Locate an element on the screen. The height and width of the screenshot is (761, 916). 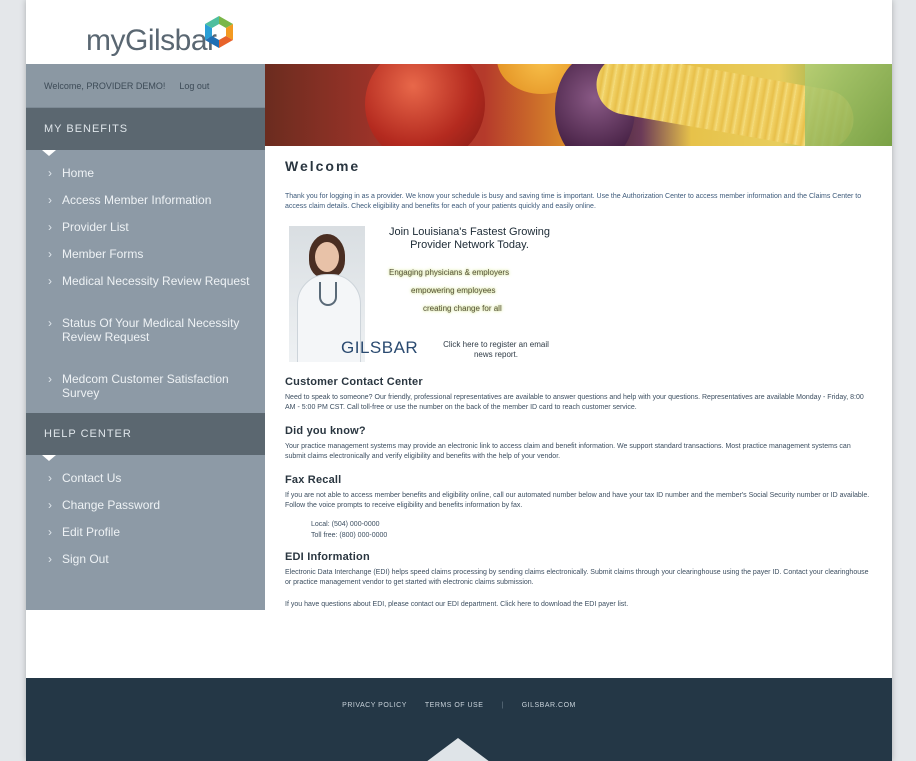
promo-line-2: empowering employees is located at coordinates (453, 290).